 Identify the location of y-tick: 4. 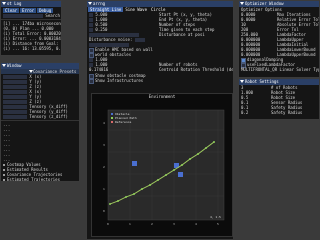
(104, 123).